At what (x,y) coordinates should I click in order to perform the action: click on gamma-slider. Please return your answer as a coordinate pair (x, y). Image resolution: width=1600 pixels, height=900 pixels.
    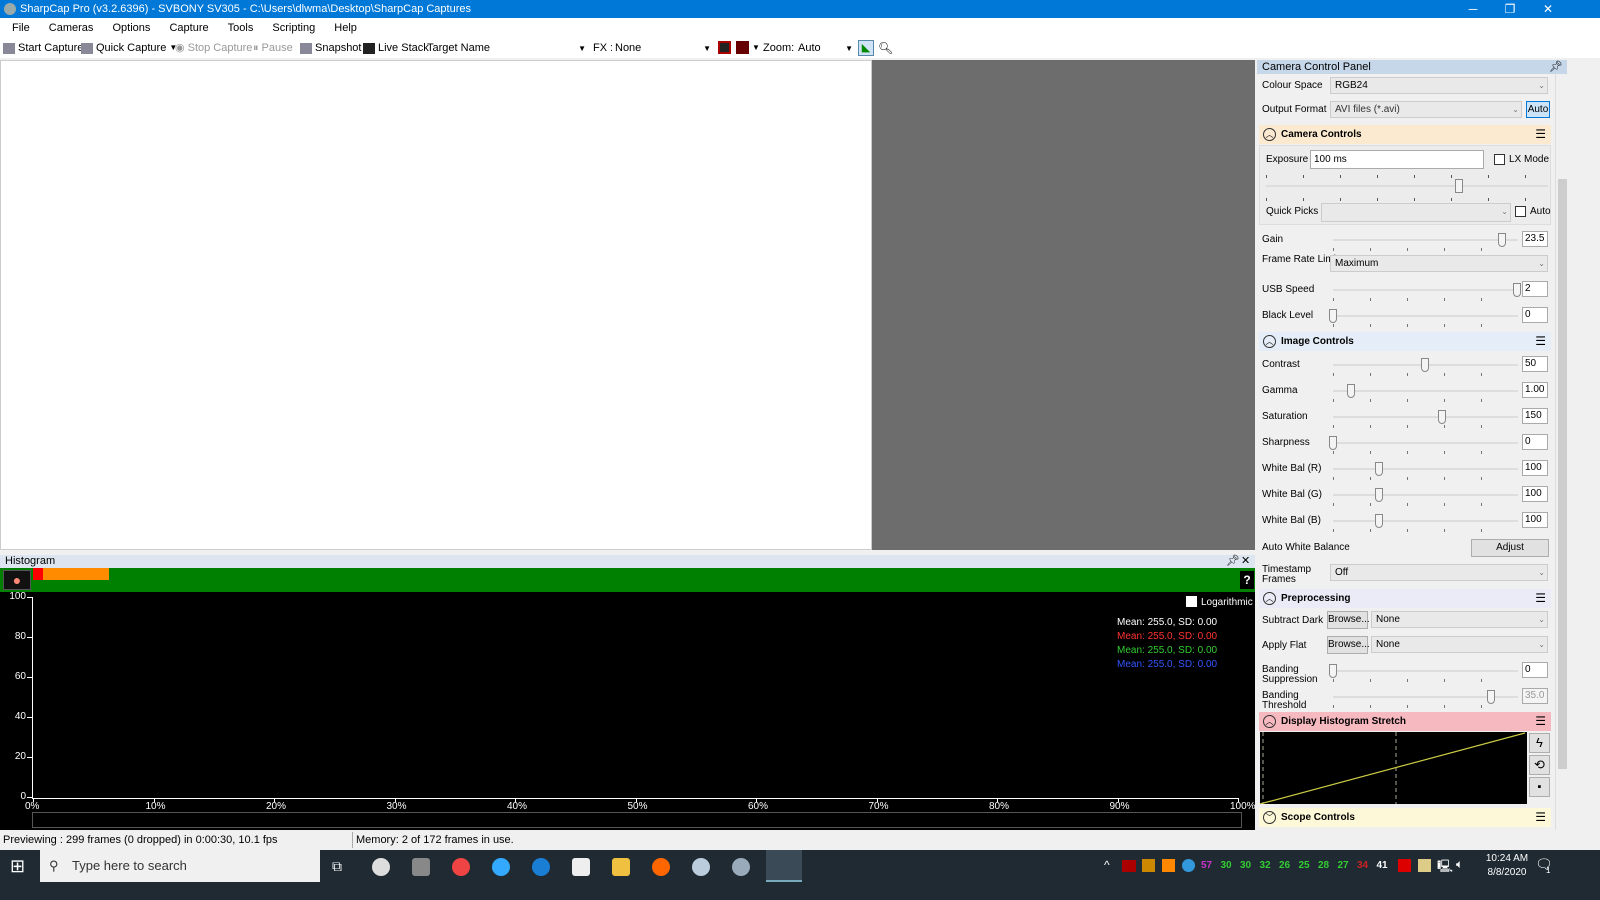
    Looking at the image, I should click on (1425, 391).